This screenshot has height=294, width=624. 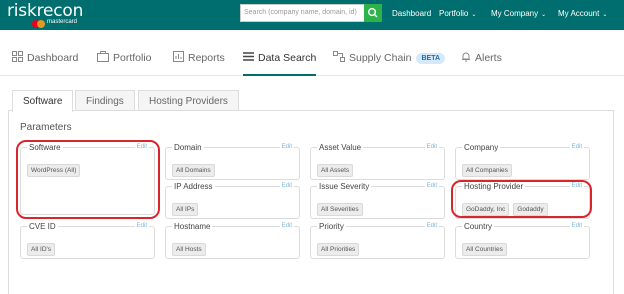 I want to click on beta-badge: BETA, so click(x=431, y=58).